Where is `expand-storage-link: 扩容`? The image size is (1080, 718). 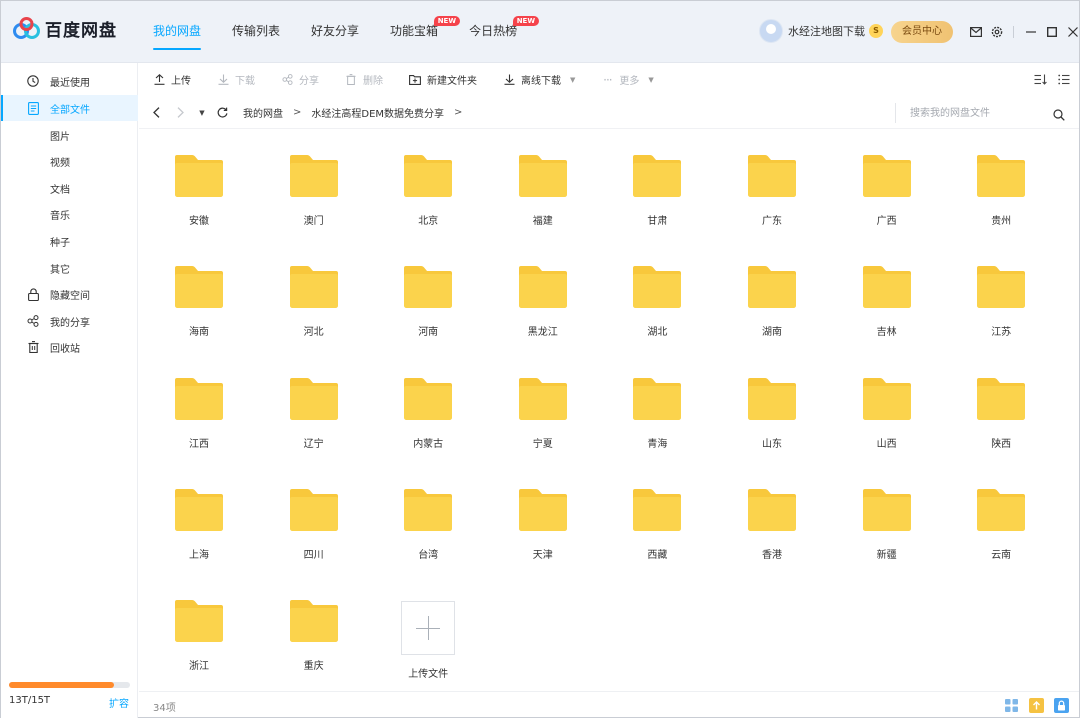
expand-storage-link: 扩容 is located at coordinates (119, 702).